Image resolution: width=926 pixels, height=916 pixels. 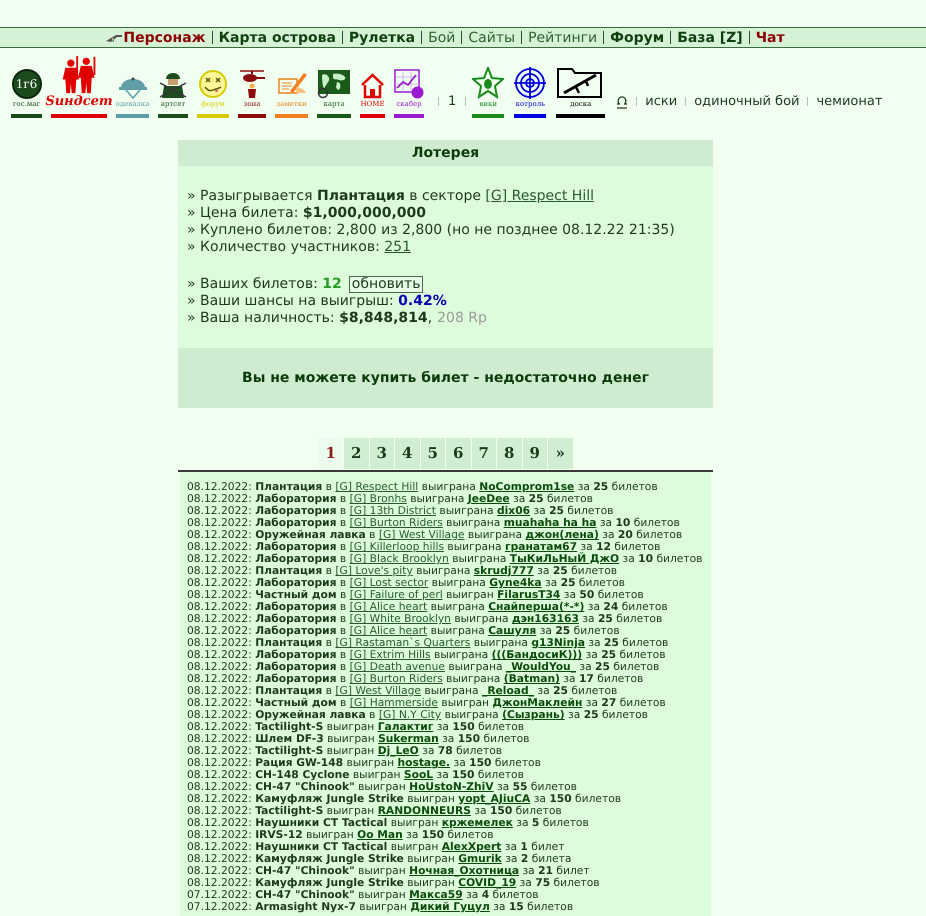 What do you see at coordinates (402, 642) in the screenshot?
I see `sector-link: [G] Rastaman`s Quarters` at bounding box center [402, 642].